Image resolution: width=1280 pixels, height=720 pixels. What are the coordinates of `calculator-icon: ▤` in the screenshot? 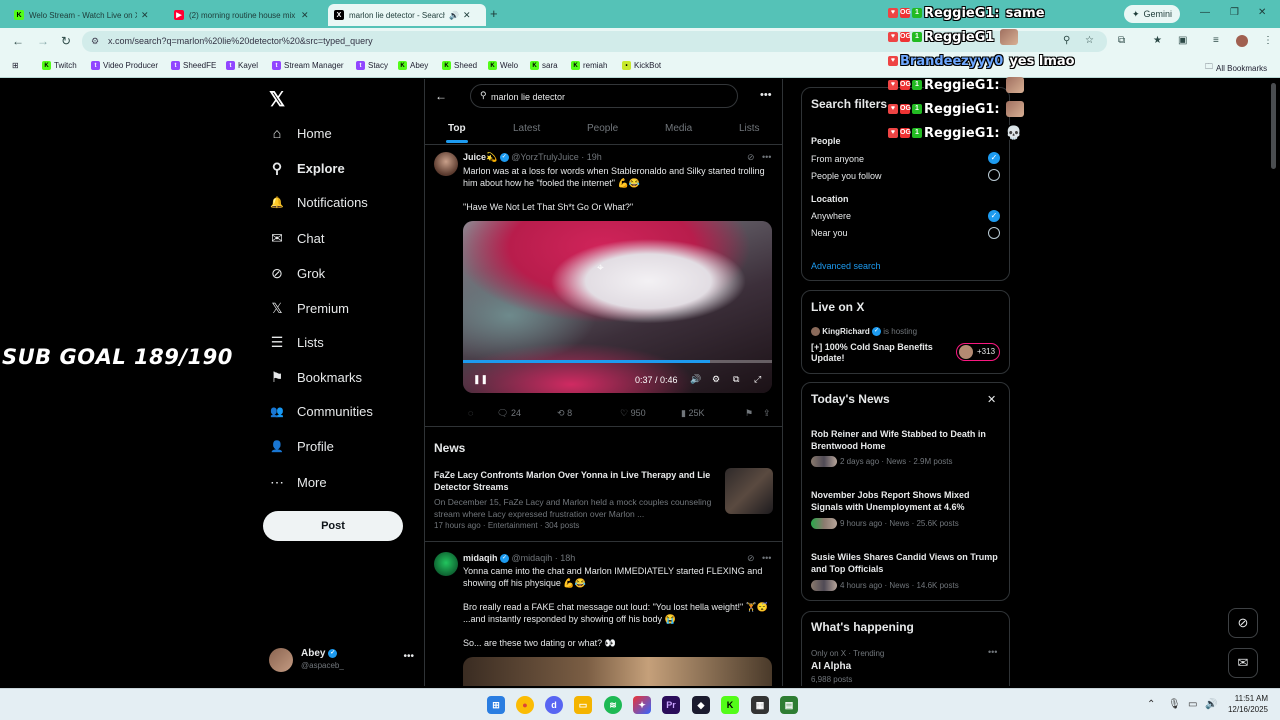 It's located at (789, 705).